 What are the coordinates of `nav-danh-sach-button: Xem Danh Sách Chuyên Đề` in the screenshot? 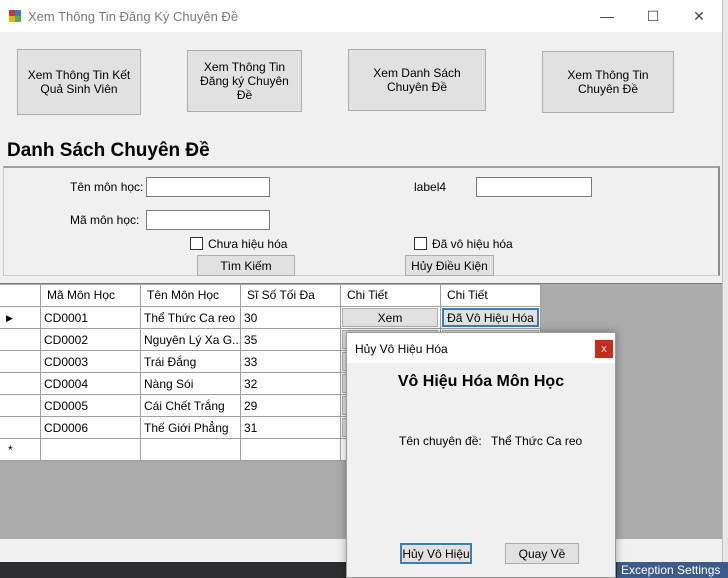 It's located at (417, 80).